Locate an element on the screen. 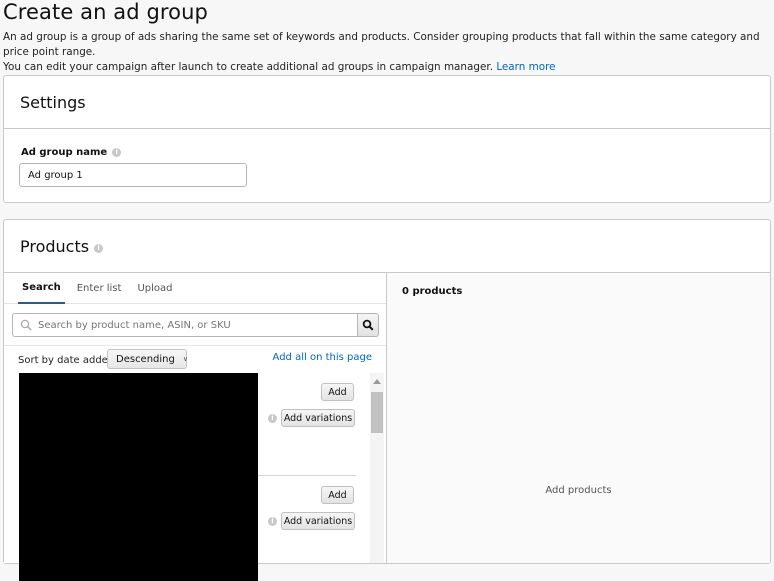 This screenshot has height=581, width=774. product-search-input is located at coordinates (185, 325).